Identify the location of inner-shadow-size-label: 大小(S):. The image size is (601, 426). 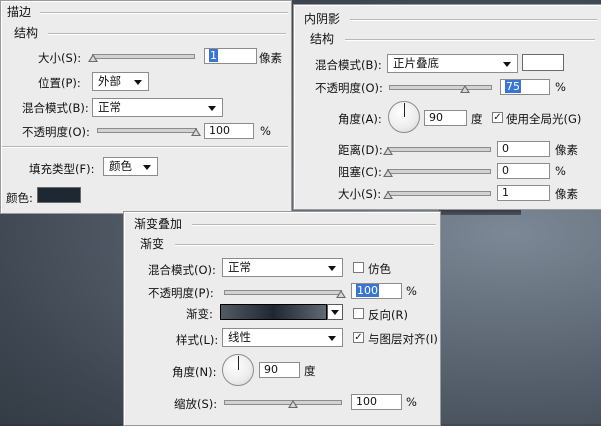
(360, 194).